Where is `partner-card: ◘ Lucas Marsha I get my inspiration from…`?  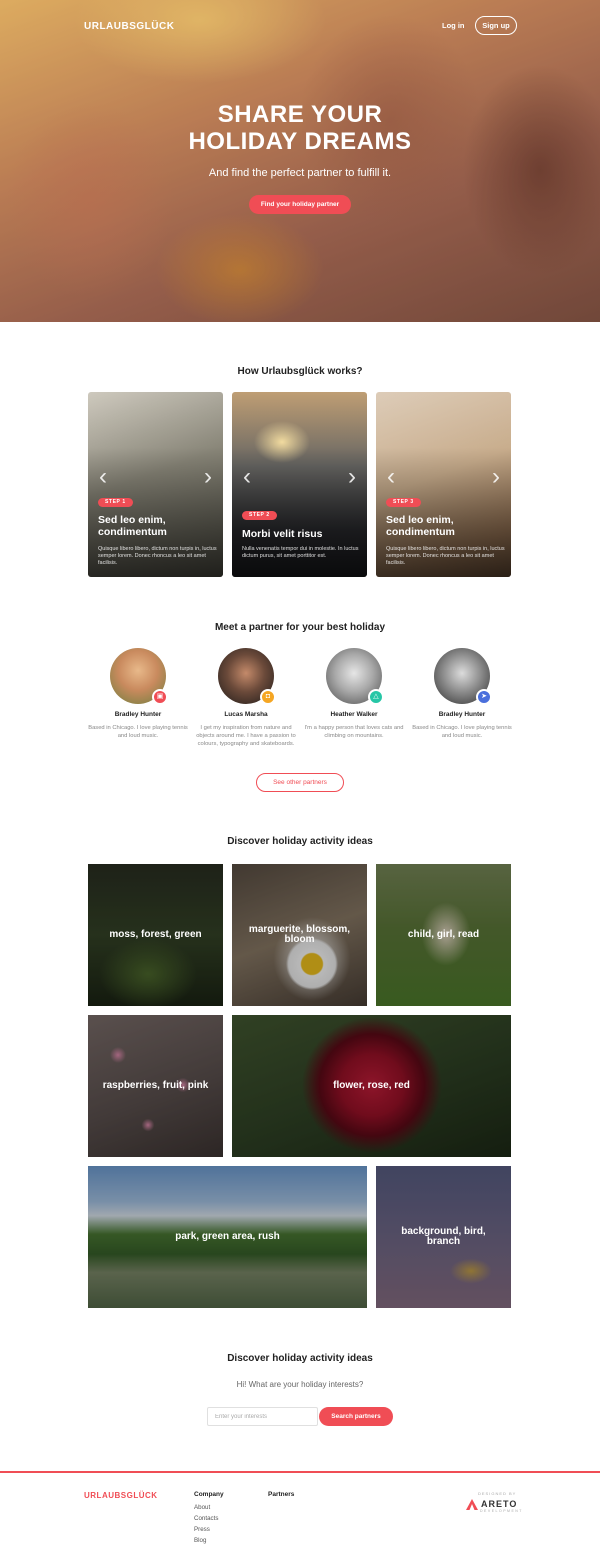
partner-card: ◘ Lucas Marsha I get my inspiration from… is located at coordinates (246, 698).